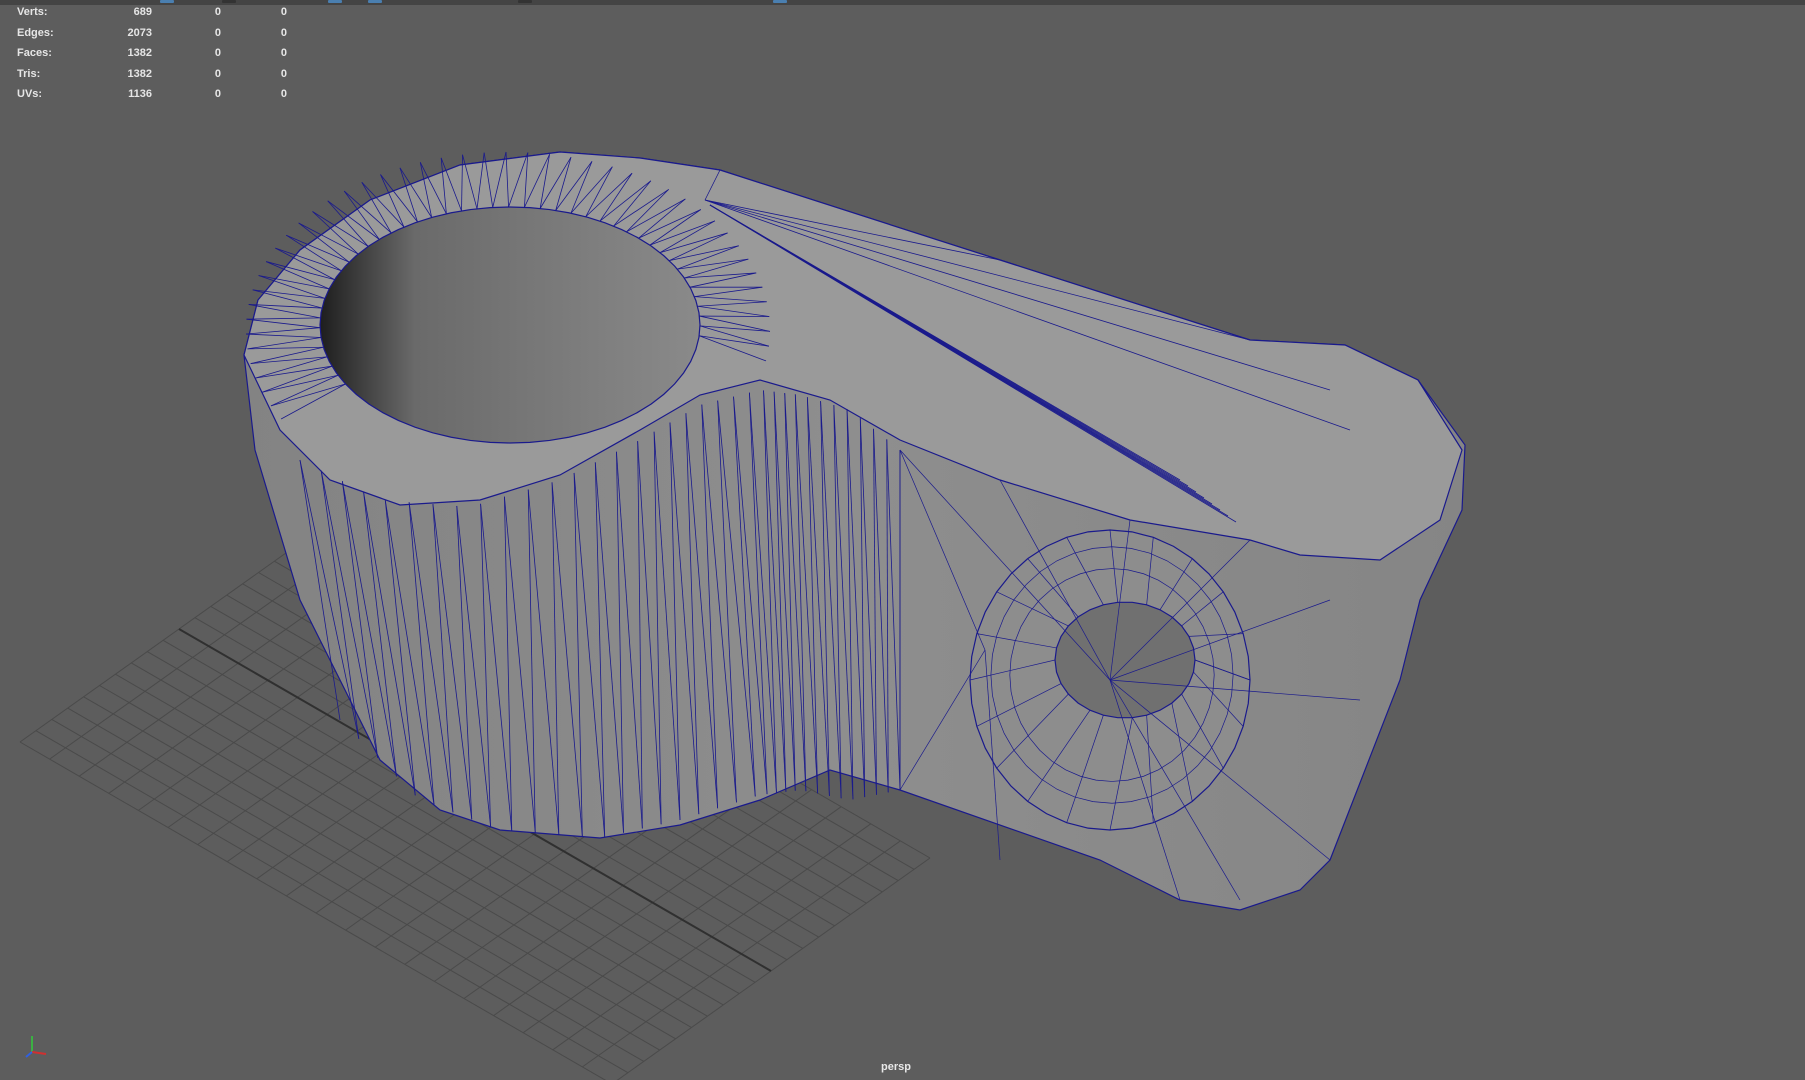 This screenshot has height=1080, width=1805. What do you see at coordinates (510, 325) in the screenshot?
I see `ring-inner-bore` at bounding box center [510, 325].